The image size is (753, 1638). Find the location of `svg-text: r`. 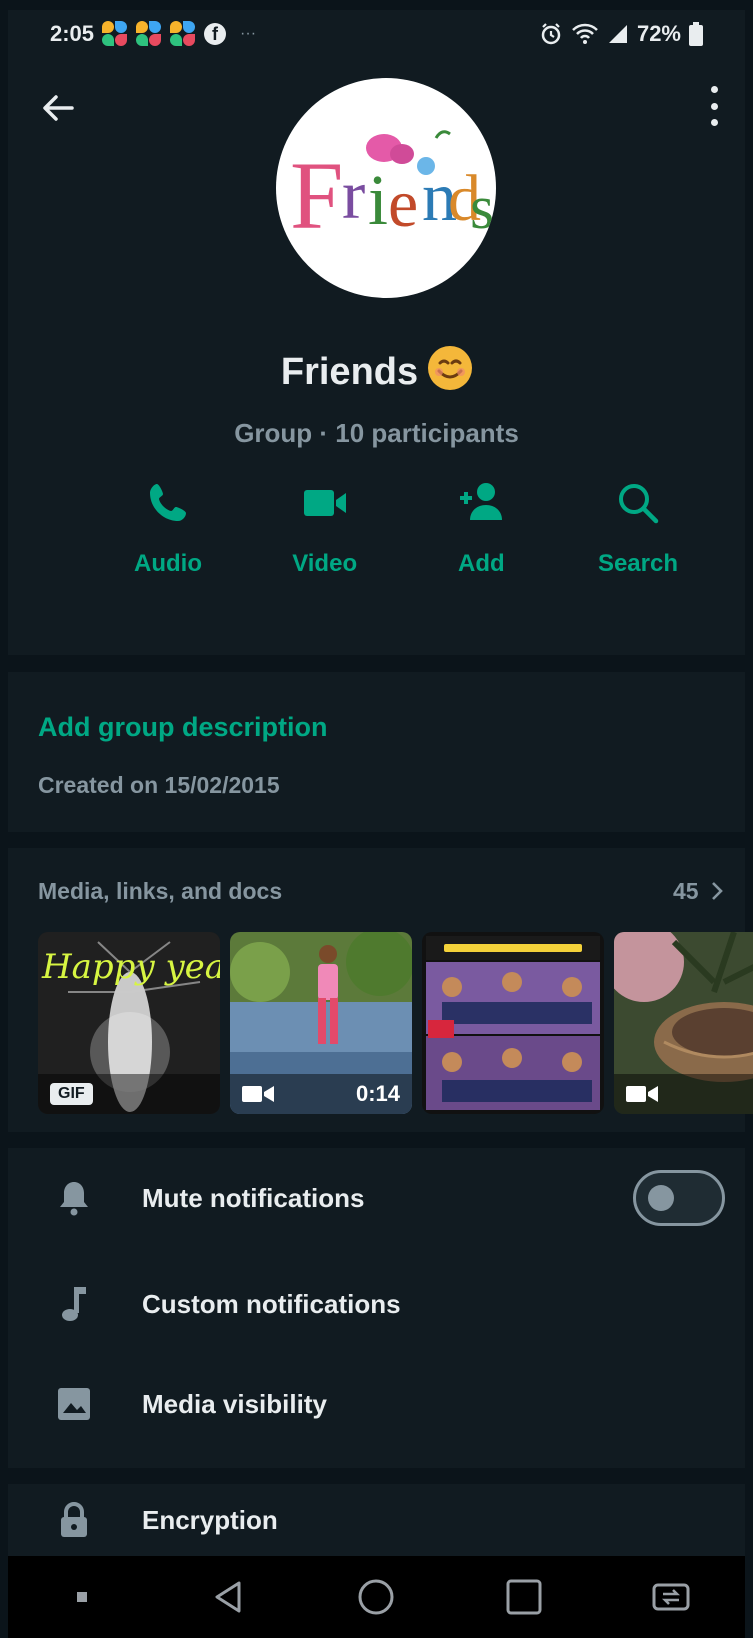

svg-text: r is located at coordinates (353, 195).